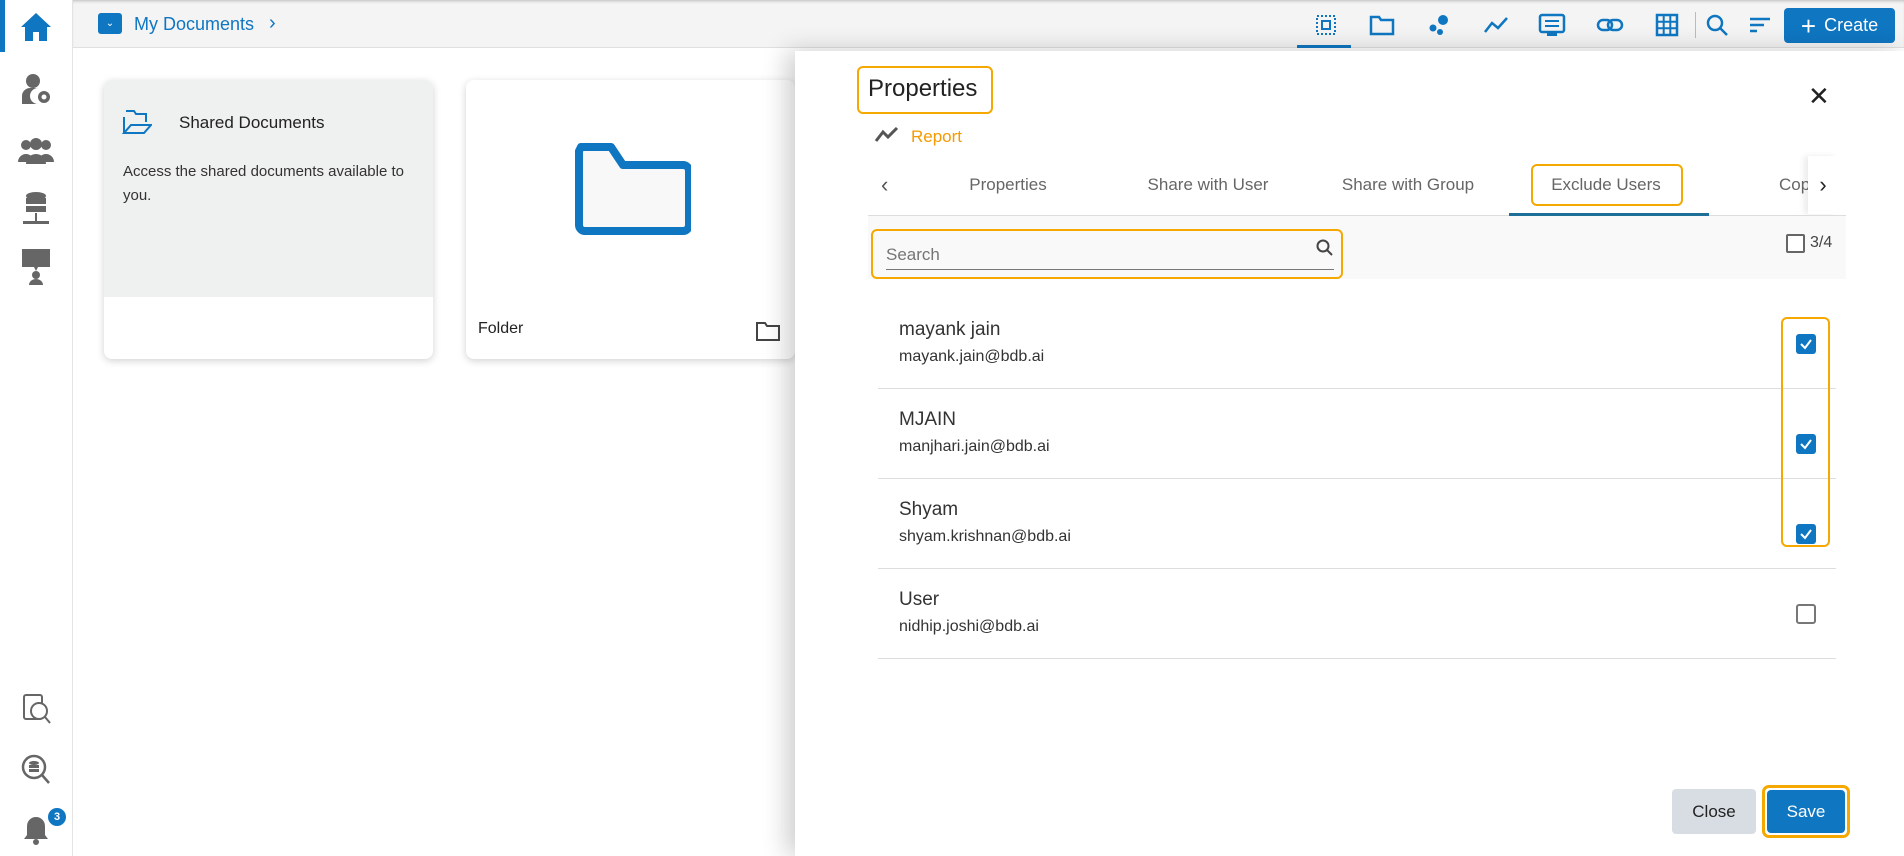 The width and height of the screenshot is (1904, 856). Describe the element at coordinates (884, 185) in the screenshot. I see `tabs-prev-arrow-icon: ‹` at that location.